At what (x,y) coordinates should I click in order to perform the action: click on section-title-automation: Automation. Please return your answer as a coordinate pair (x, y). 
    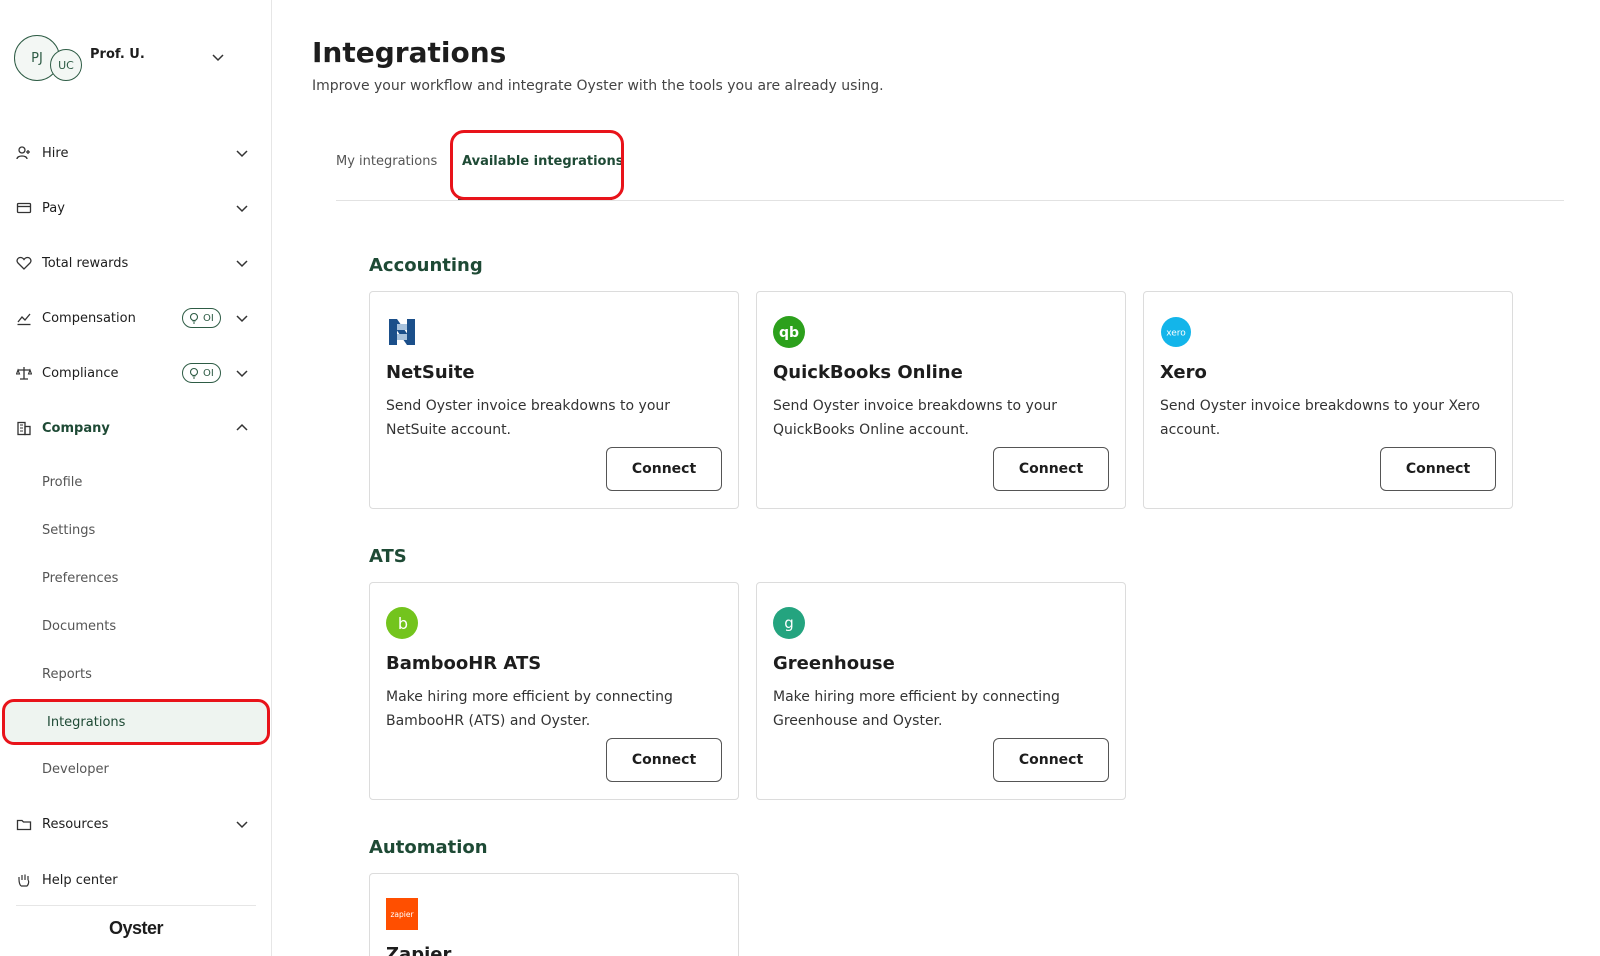
    Looking at the image, I should click on (428, 847).